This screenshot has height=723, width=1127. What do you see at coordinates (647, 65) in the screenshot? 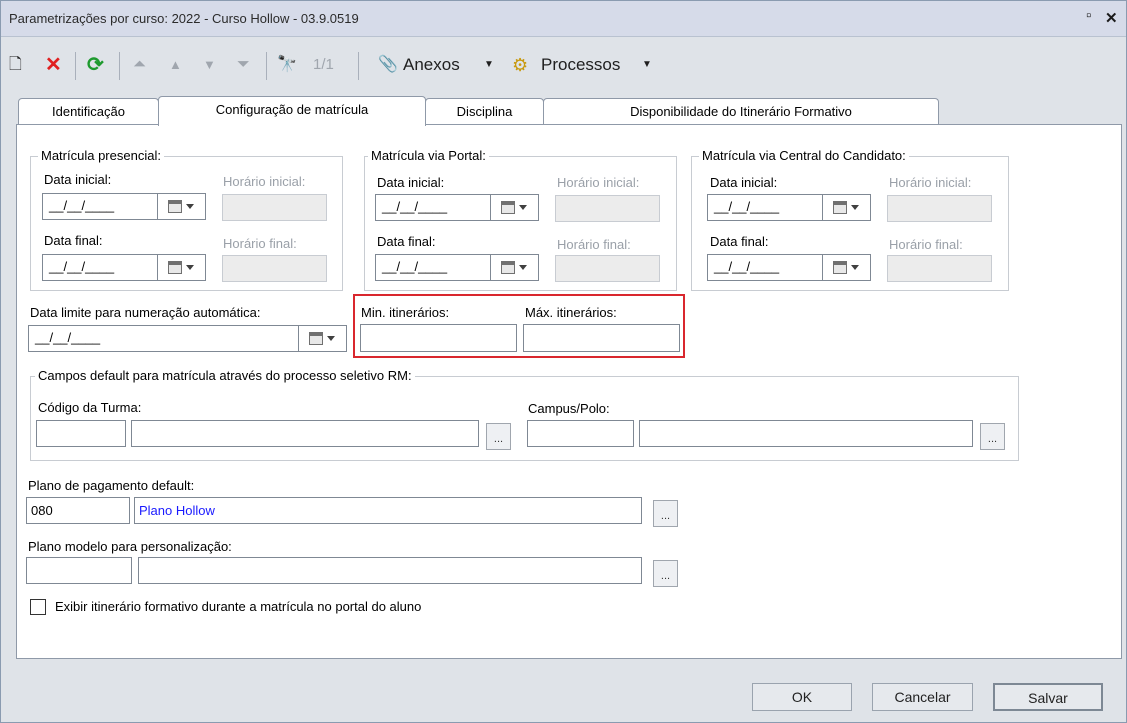
I see `processes-dropdown-icon: ▼` at bounding box center [647, 65].